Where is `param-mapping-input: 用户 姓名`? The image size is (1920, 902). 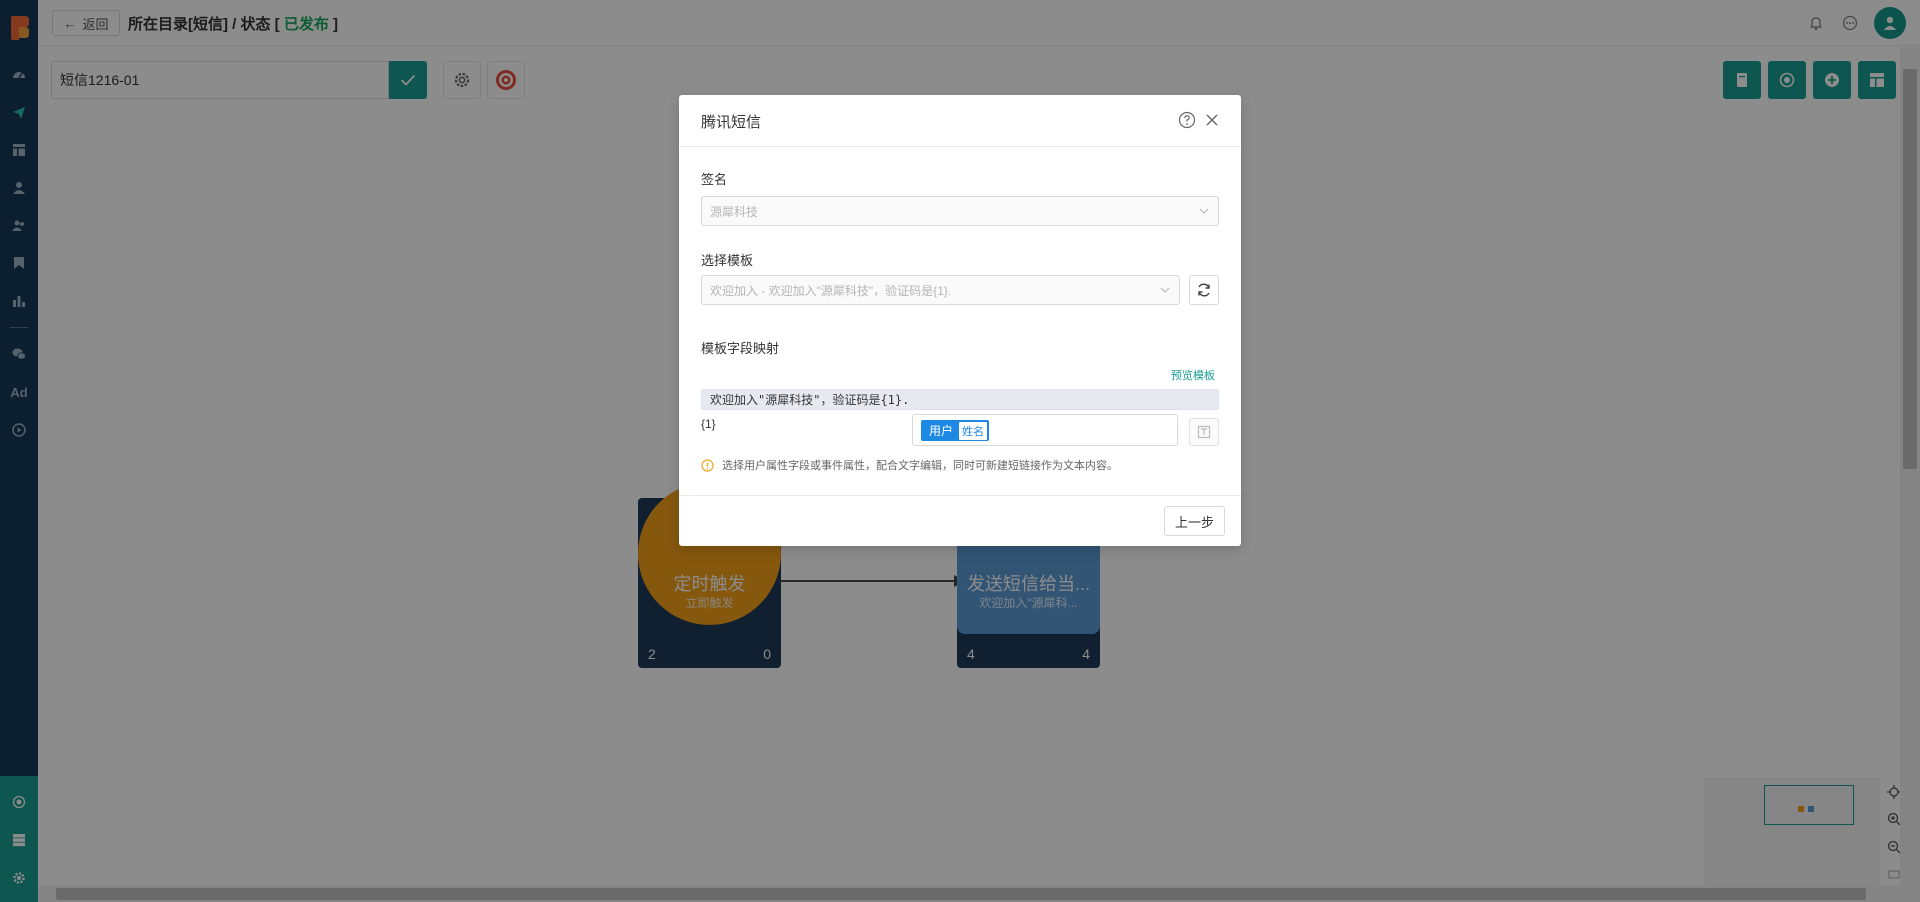 param-mapping-input: 用户 姓名 is located at coordinates (1045, 430).